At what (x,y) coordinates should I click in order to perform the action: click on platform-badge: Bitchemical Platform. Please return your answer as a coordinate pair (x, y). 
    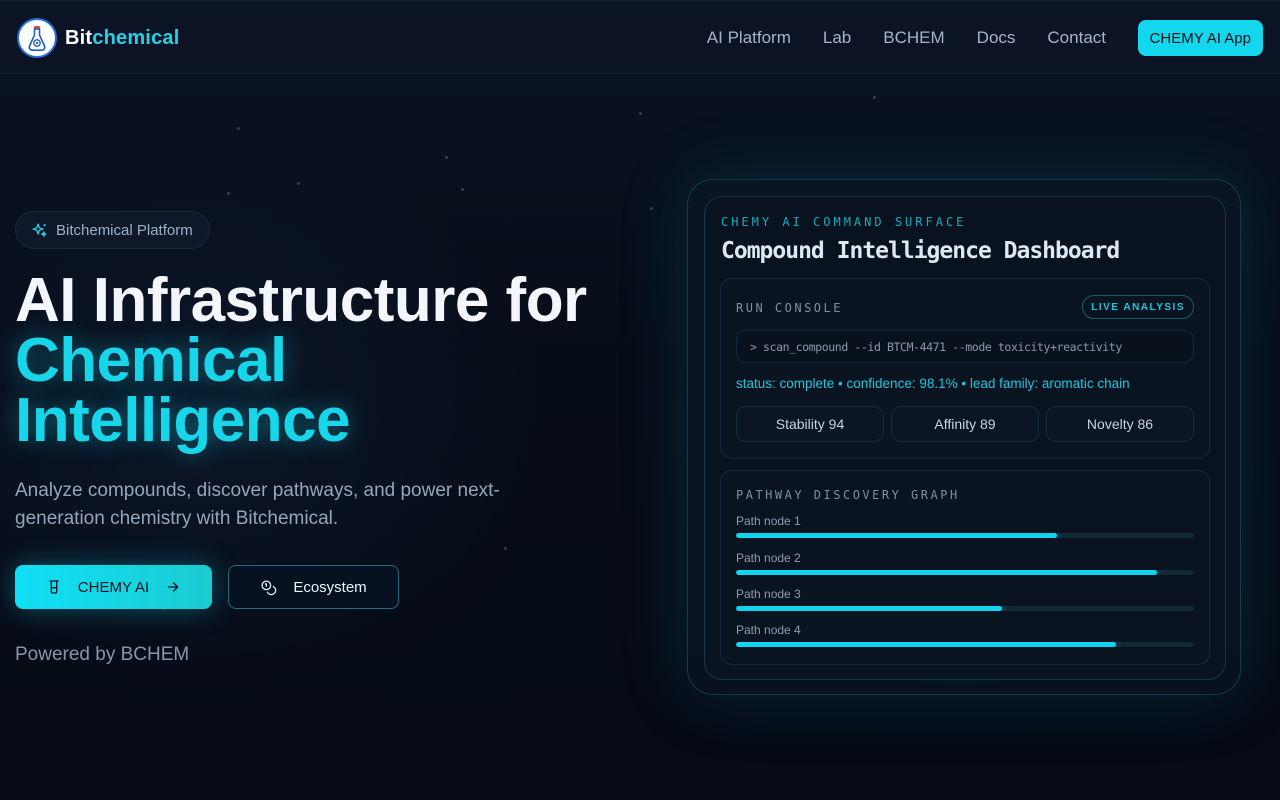
    Looking at the image, I should click on (112, 230).